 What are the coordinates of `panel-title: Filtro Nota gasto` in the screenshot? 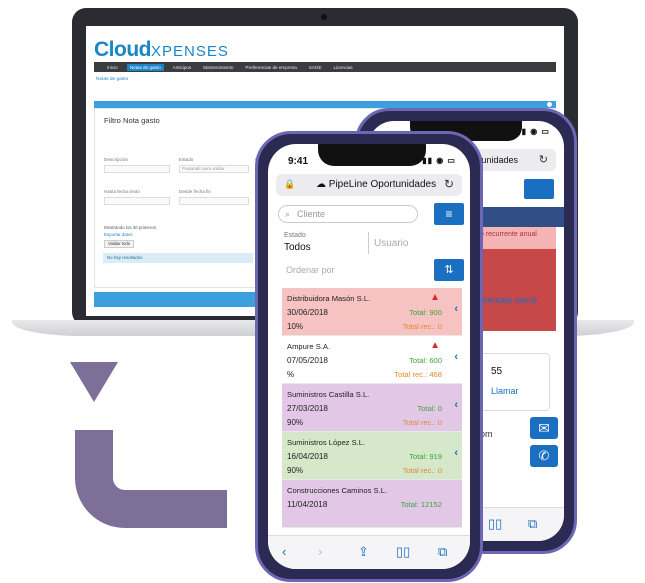 It's located at (132, 120).